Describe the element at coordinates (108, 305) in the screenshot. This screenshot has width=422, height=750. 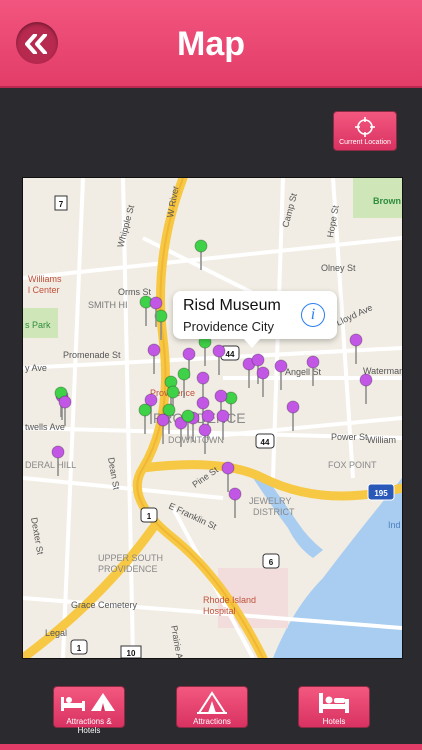
I see `map-label: SMITH HI` at that location.